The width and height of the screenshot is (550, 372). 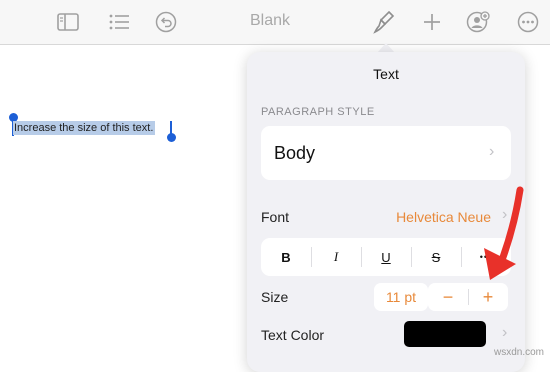 What do you see at coordinates (386, 257) in the screenshot?
I see `underline-button: U` at bounding box center [386, 257].